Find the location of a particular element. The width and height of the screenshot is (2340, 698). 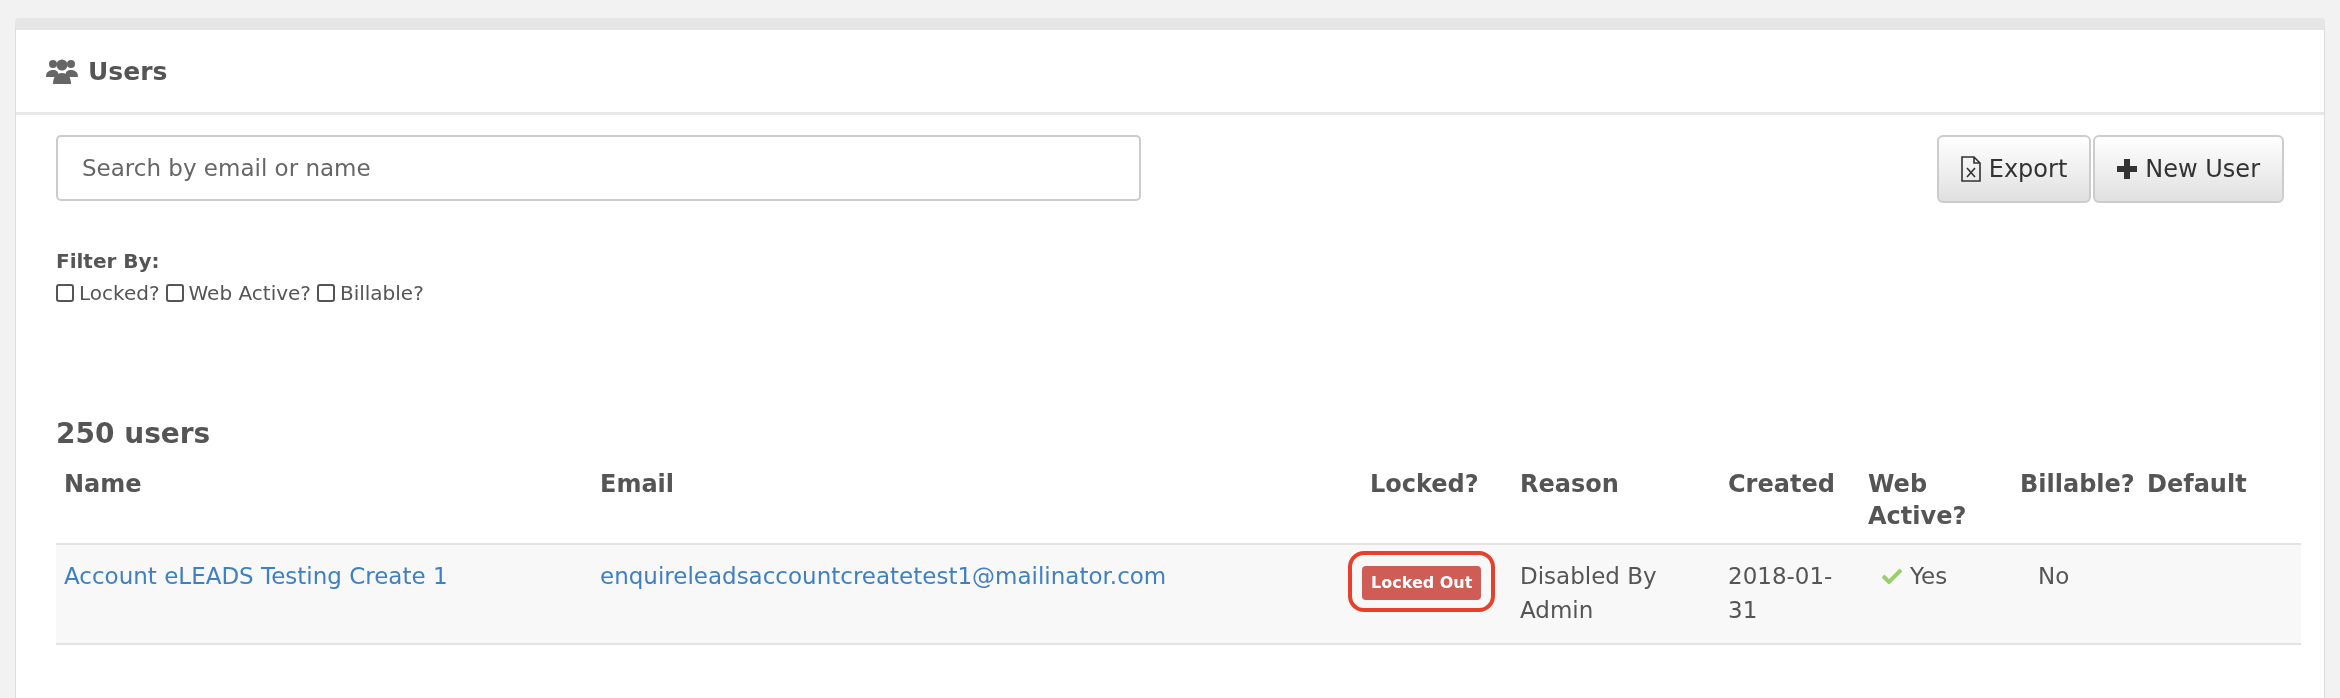

panel-title: Users is located at coordinates (128, 71).